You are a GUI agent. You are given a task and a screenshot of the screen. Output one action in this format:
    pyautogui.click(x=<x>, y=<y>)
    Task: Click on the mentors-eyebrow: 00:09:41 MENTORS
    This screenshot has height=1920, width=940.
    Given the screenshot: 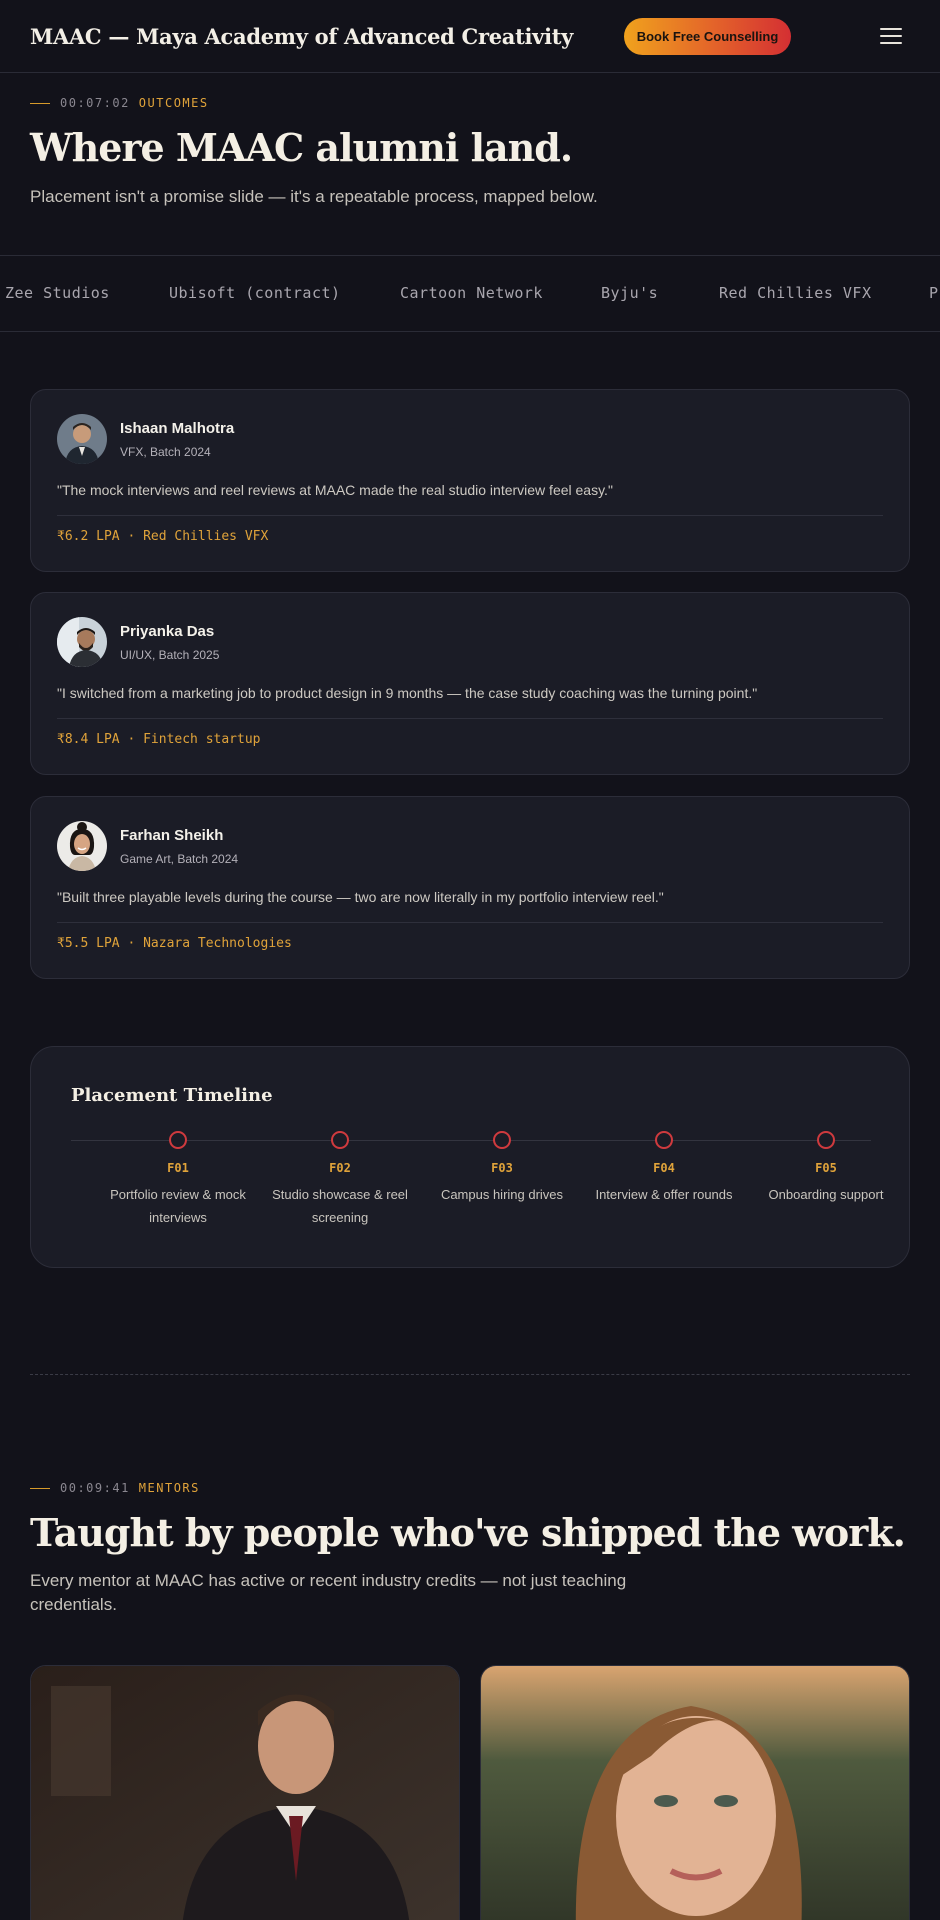 What is the action you would take?
    pyautogui.click(x=115, y=1488)
    